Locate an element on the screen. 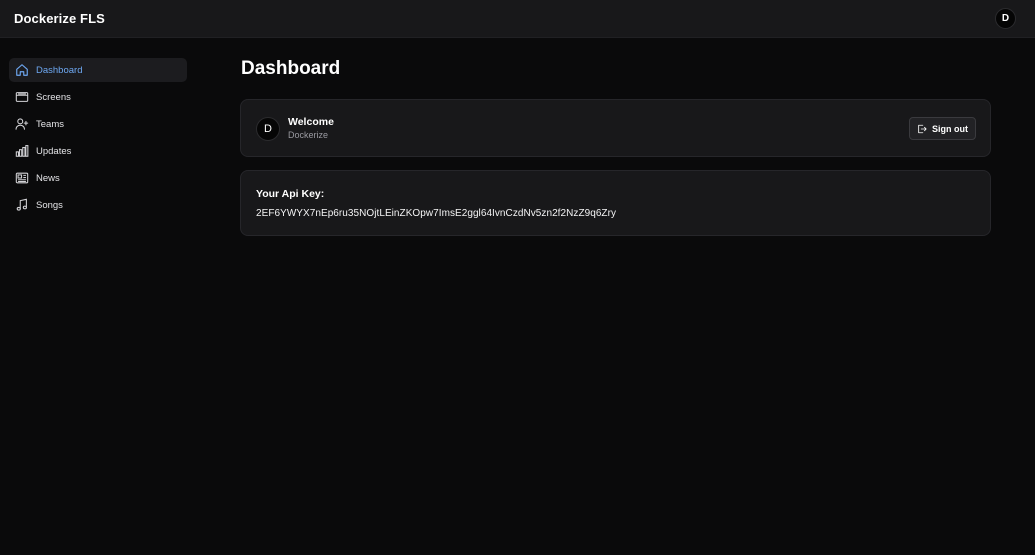  welcome-subtitle: Dockerize is located at coordinates (308, 135).